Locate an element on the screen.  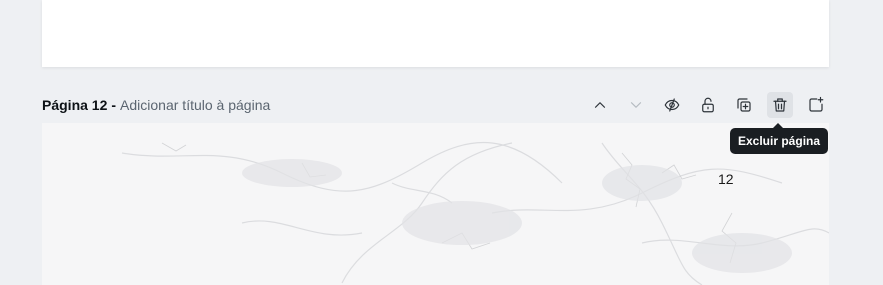
trash-icon is located at coordinates (780, 105).